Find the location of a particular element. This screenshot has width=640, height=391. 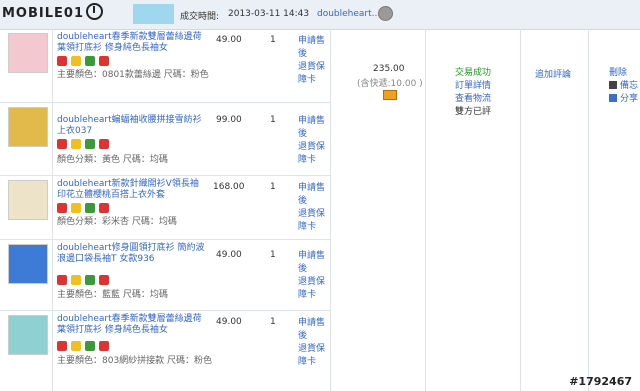

product-attributes: 主要顏色：803網紗拼接款 尺碼：粉色 is located at coordinates (135, 361).